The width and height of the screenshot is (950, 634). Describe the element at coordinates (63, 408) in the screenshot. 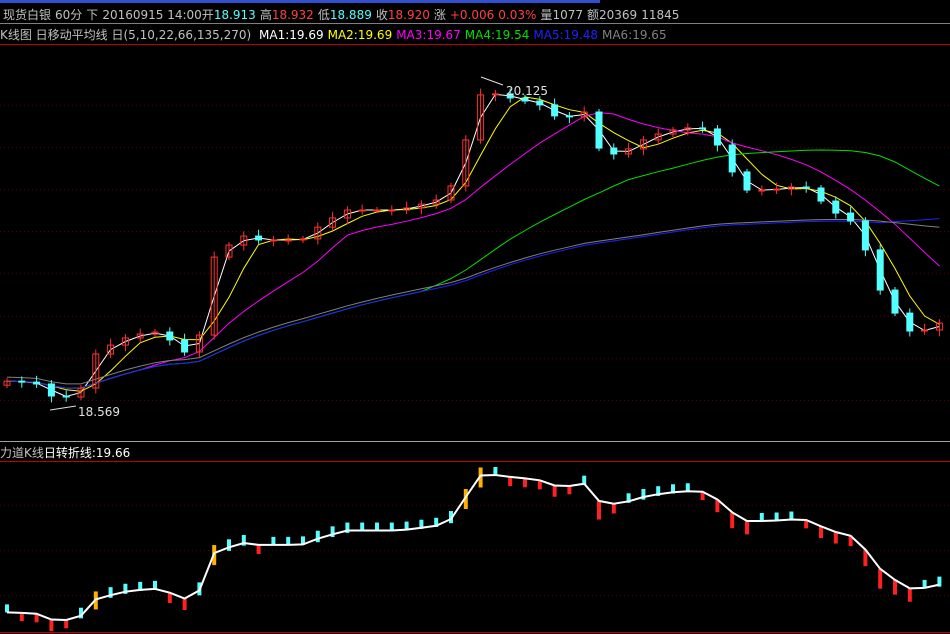

I see `min-marker` at that location.